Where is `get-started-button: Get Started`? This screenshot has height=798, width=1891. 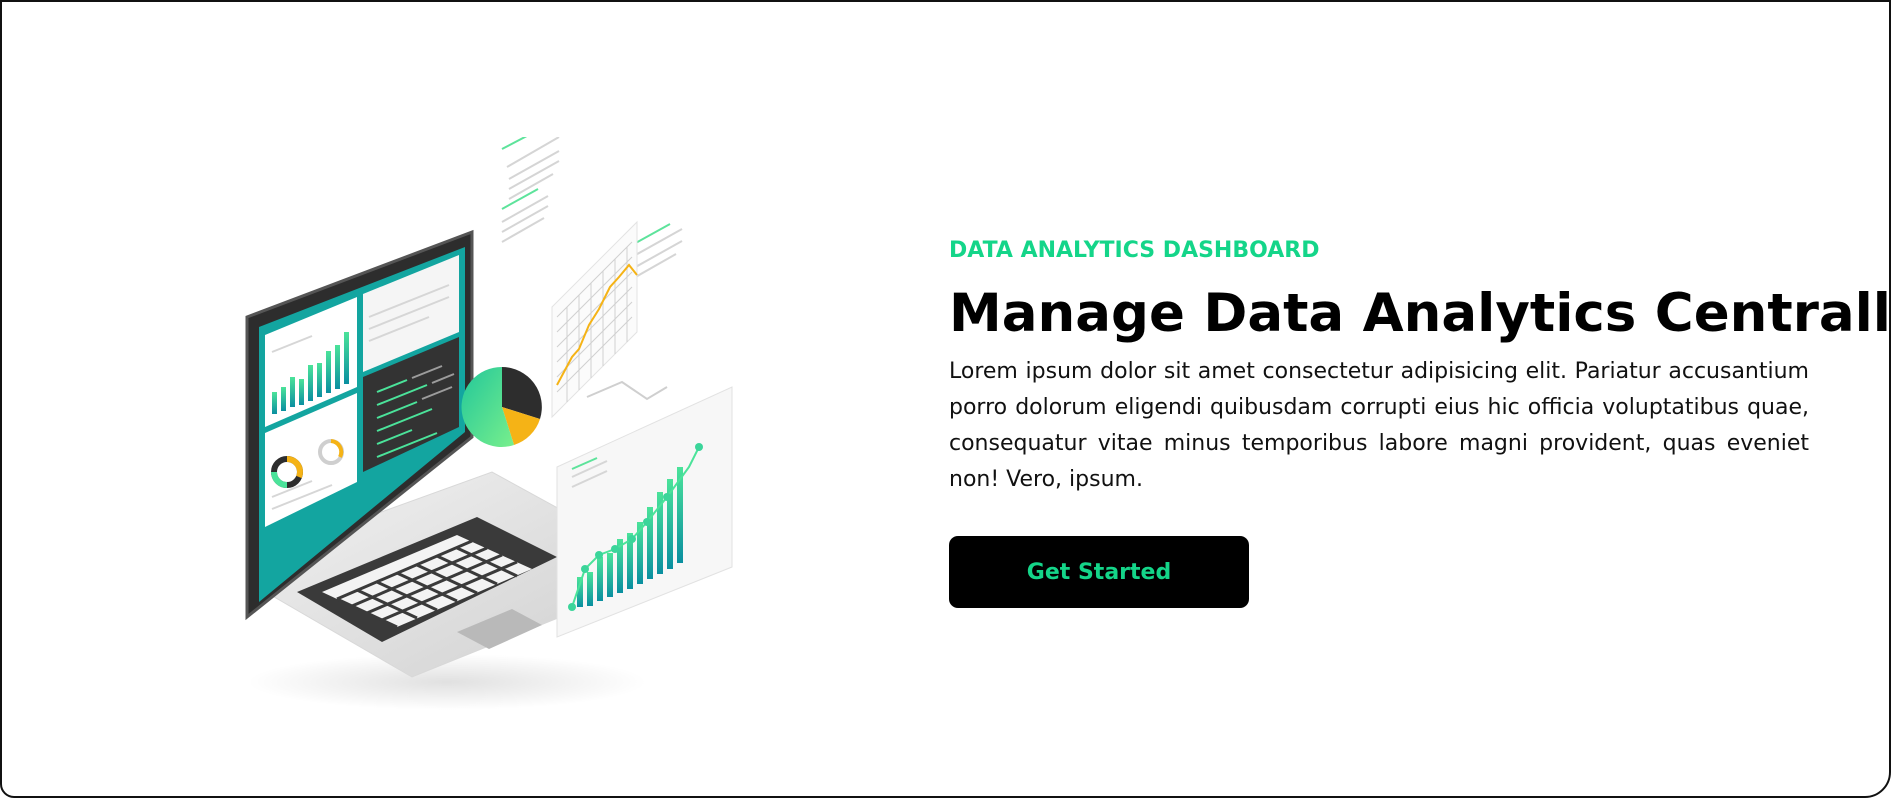 get-started-button: Get Started is located at coordinates (1099, 572).